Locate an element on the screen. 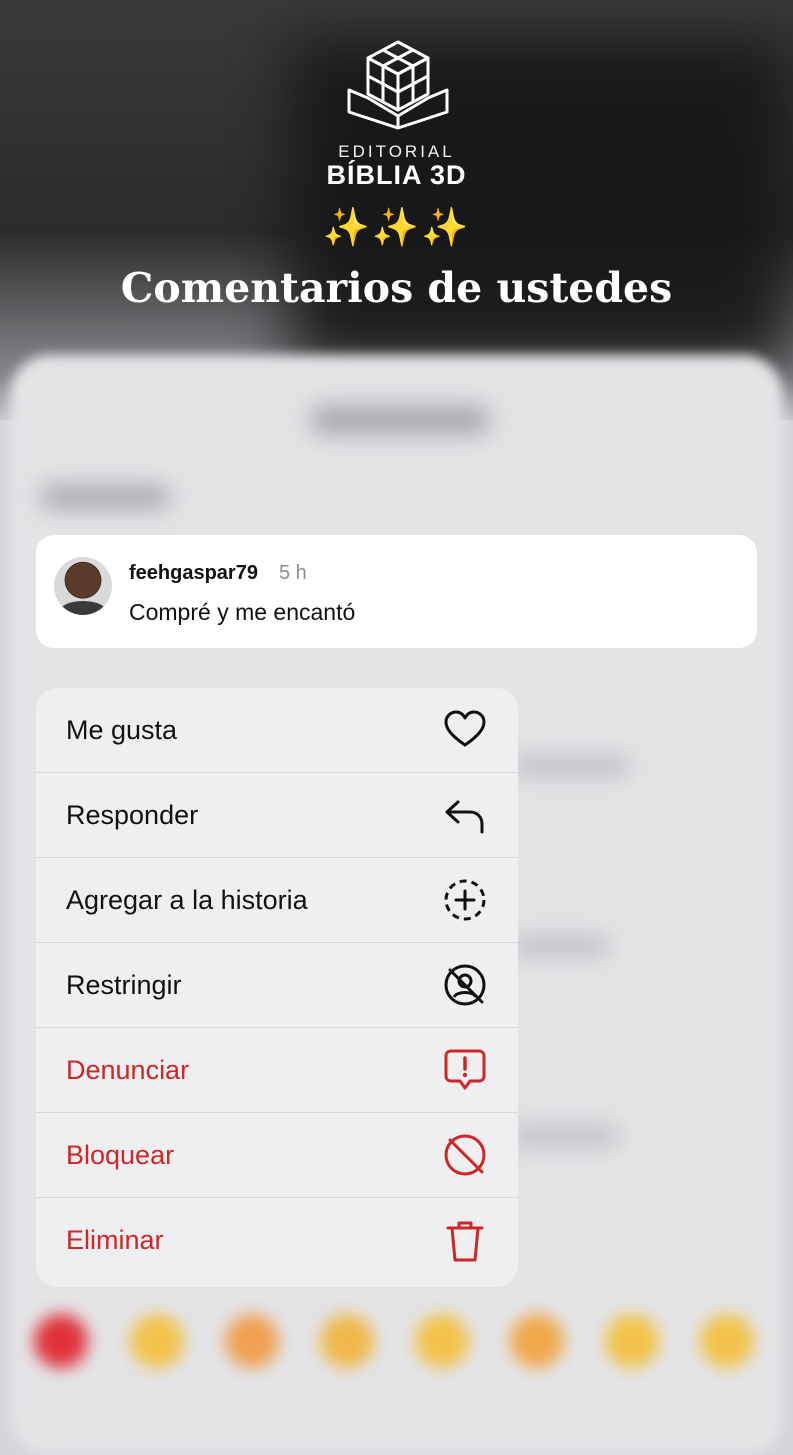 The width and height of the screenshot is (793, 1455). menu-item-label: Responder is located at coordinates (132, 814).